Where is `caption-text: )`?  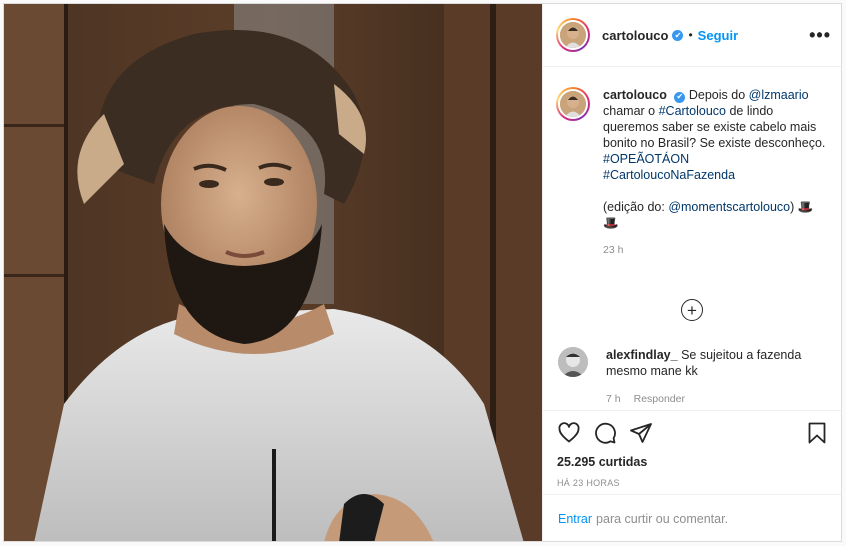
caption-text: ) is located at coordinates (794, 207).